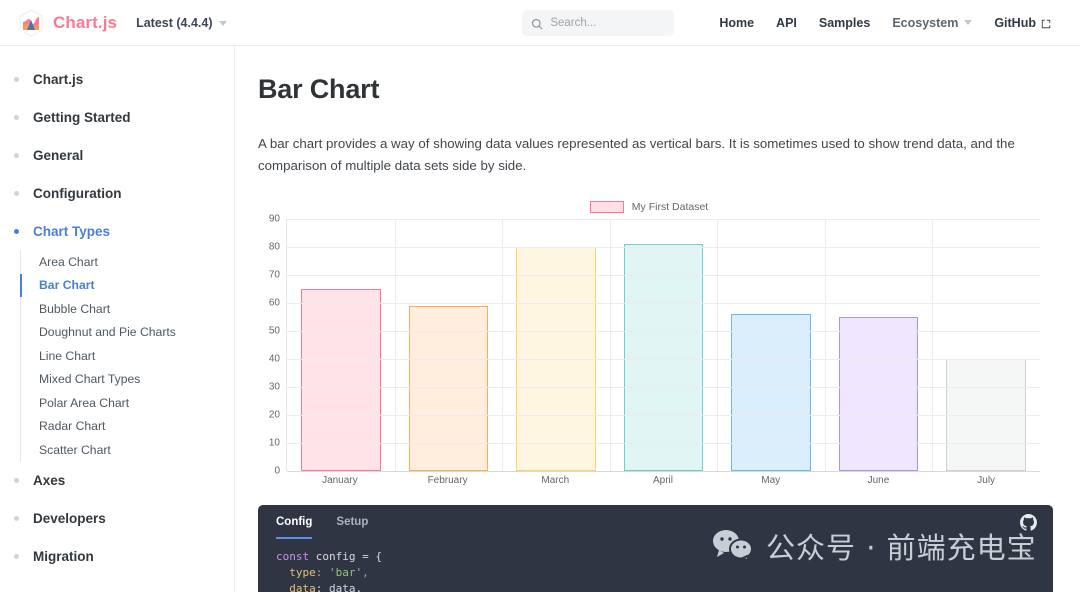 The height and width of the screenshot is (592, 1080). I want to click on sidebar-item-label: Bubble Chart, so click(75, 308).